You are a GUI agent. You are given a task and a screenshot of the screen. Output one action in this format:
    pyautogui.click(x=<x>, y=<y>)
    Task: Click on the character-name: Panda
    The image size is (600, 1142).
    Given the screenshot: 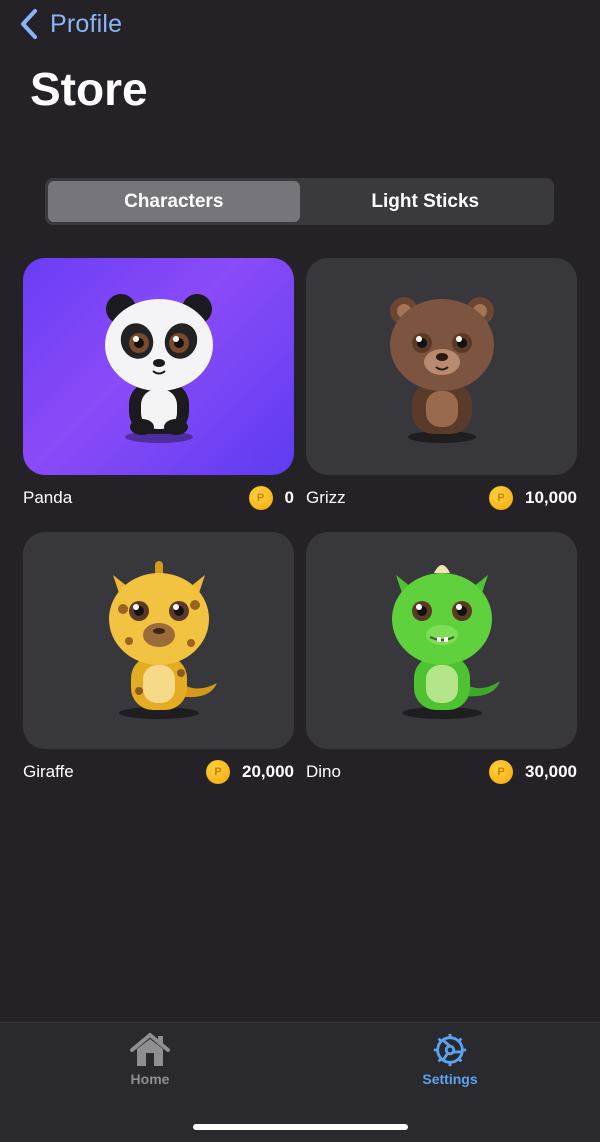 What is the action you would take?
    pyautogui.click(x=48, y=497)
    